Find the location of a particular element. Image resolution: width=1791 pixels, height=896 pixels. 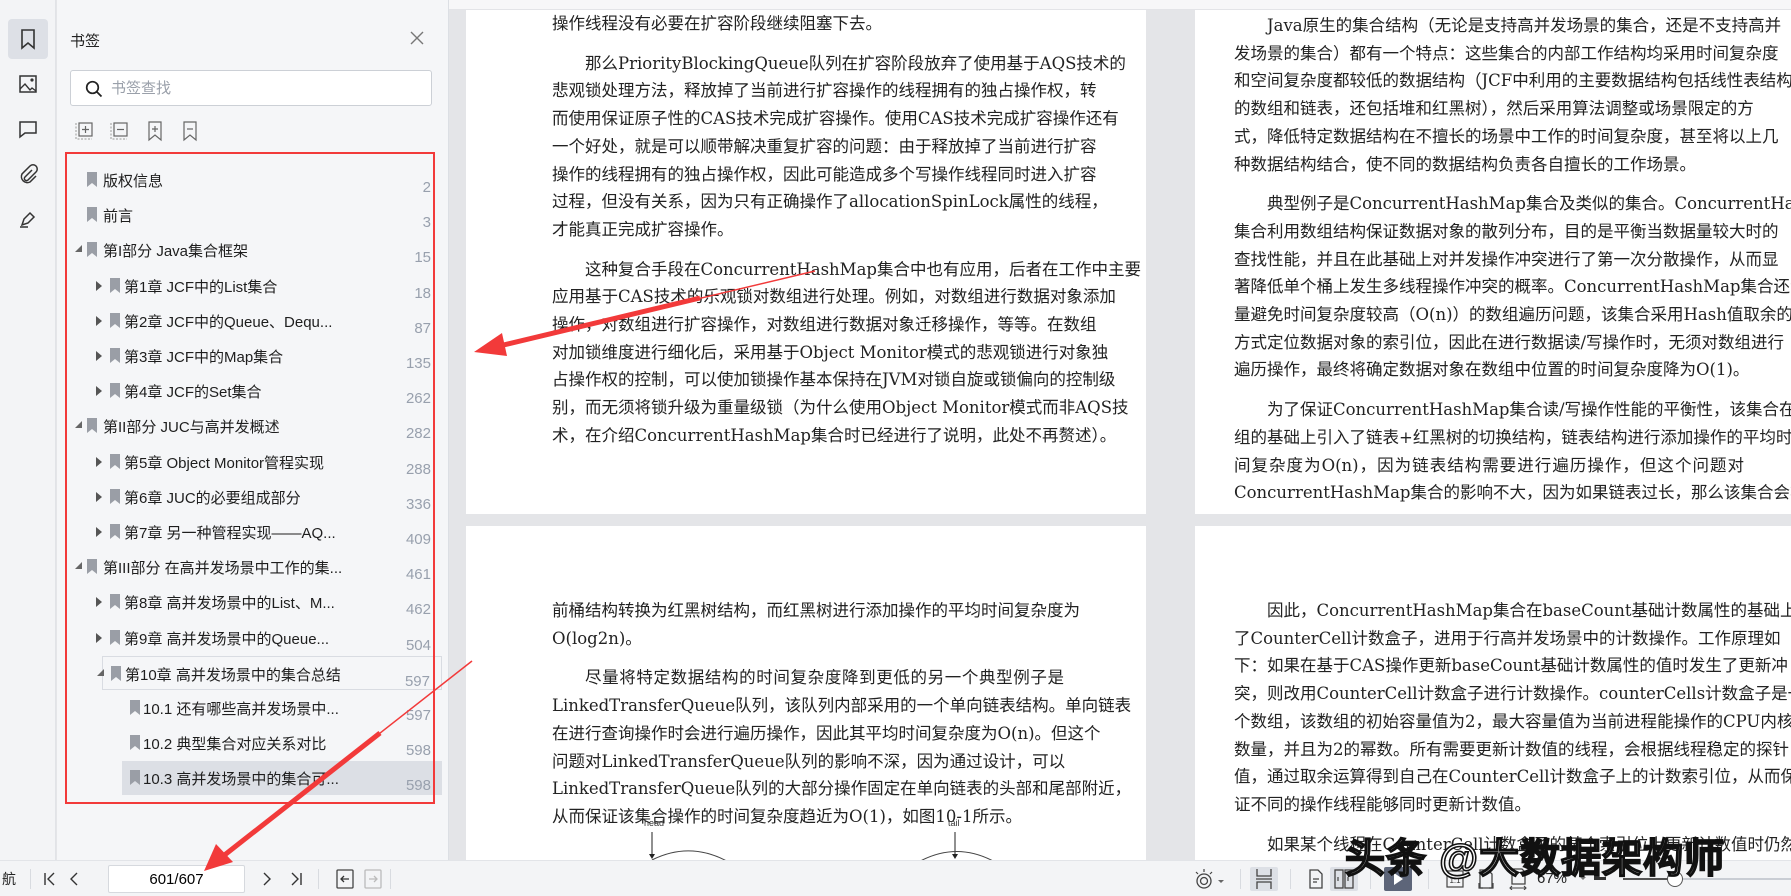

close-icon is located at coordinates (417, 38).